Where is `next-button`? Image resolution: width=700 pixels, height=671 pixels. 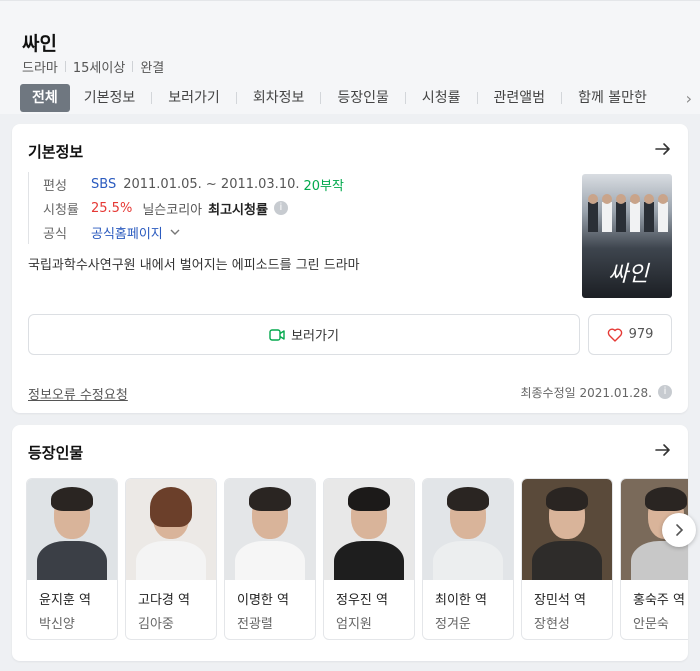 next-button is located at coordinates (679, 530).